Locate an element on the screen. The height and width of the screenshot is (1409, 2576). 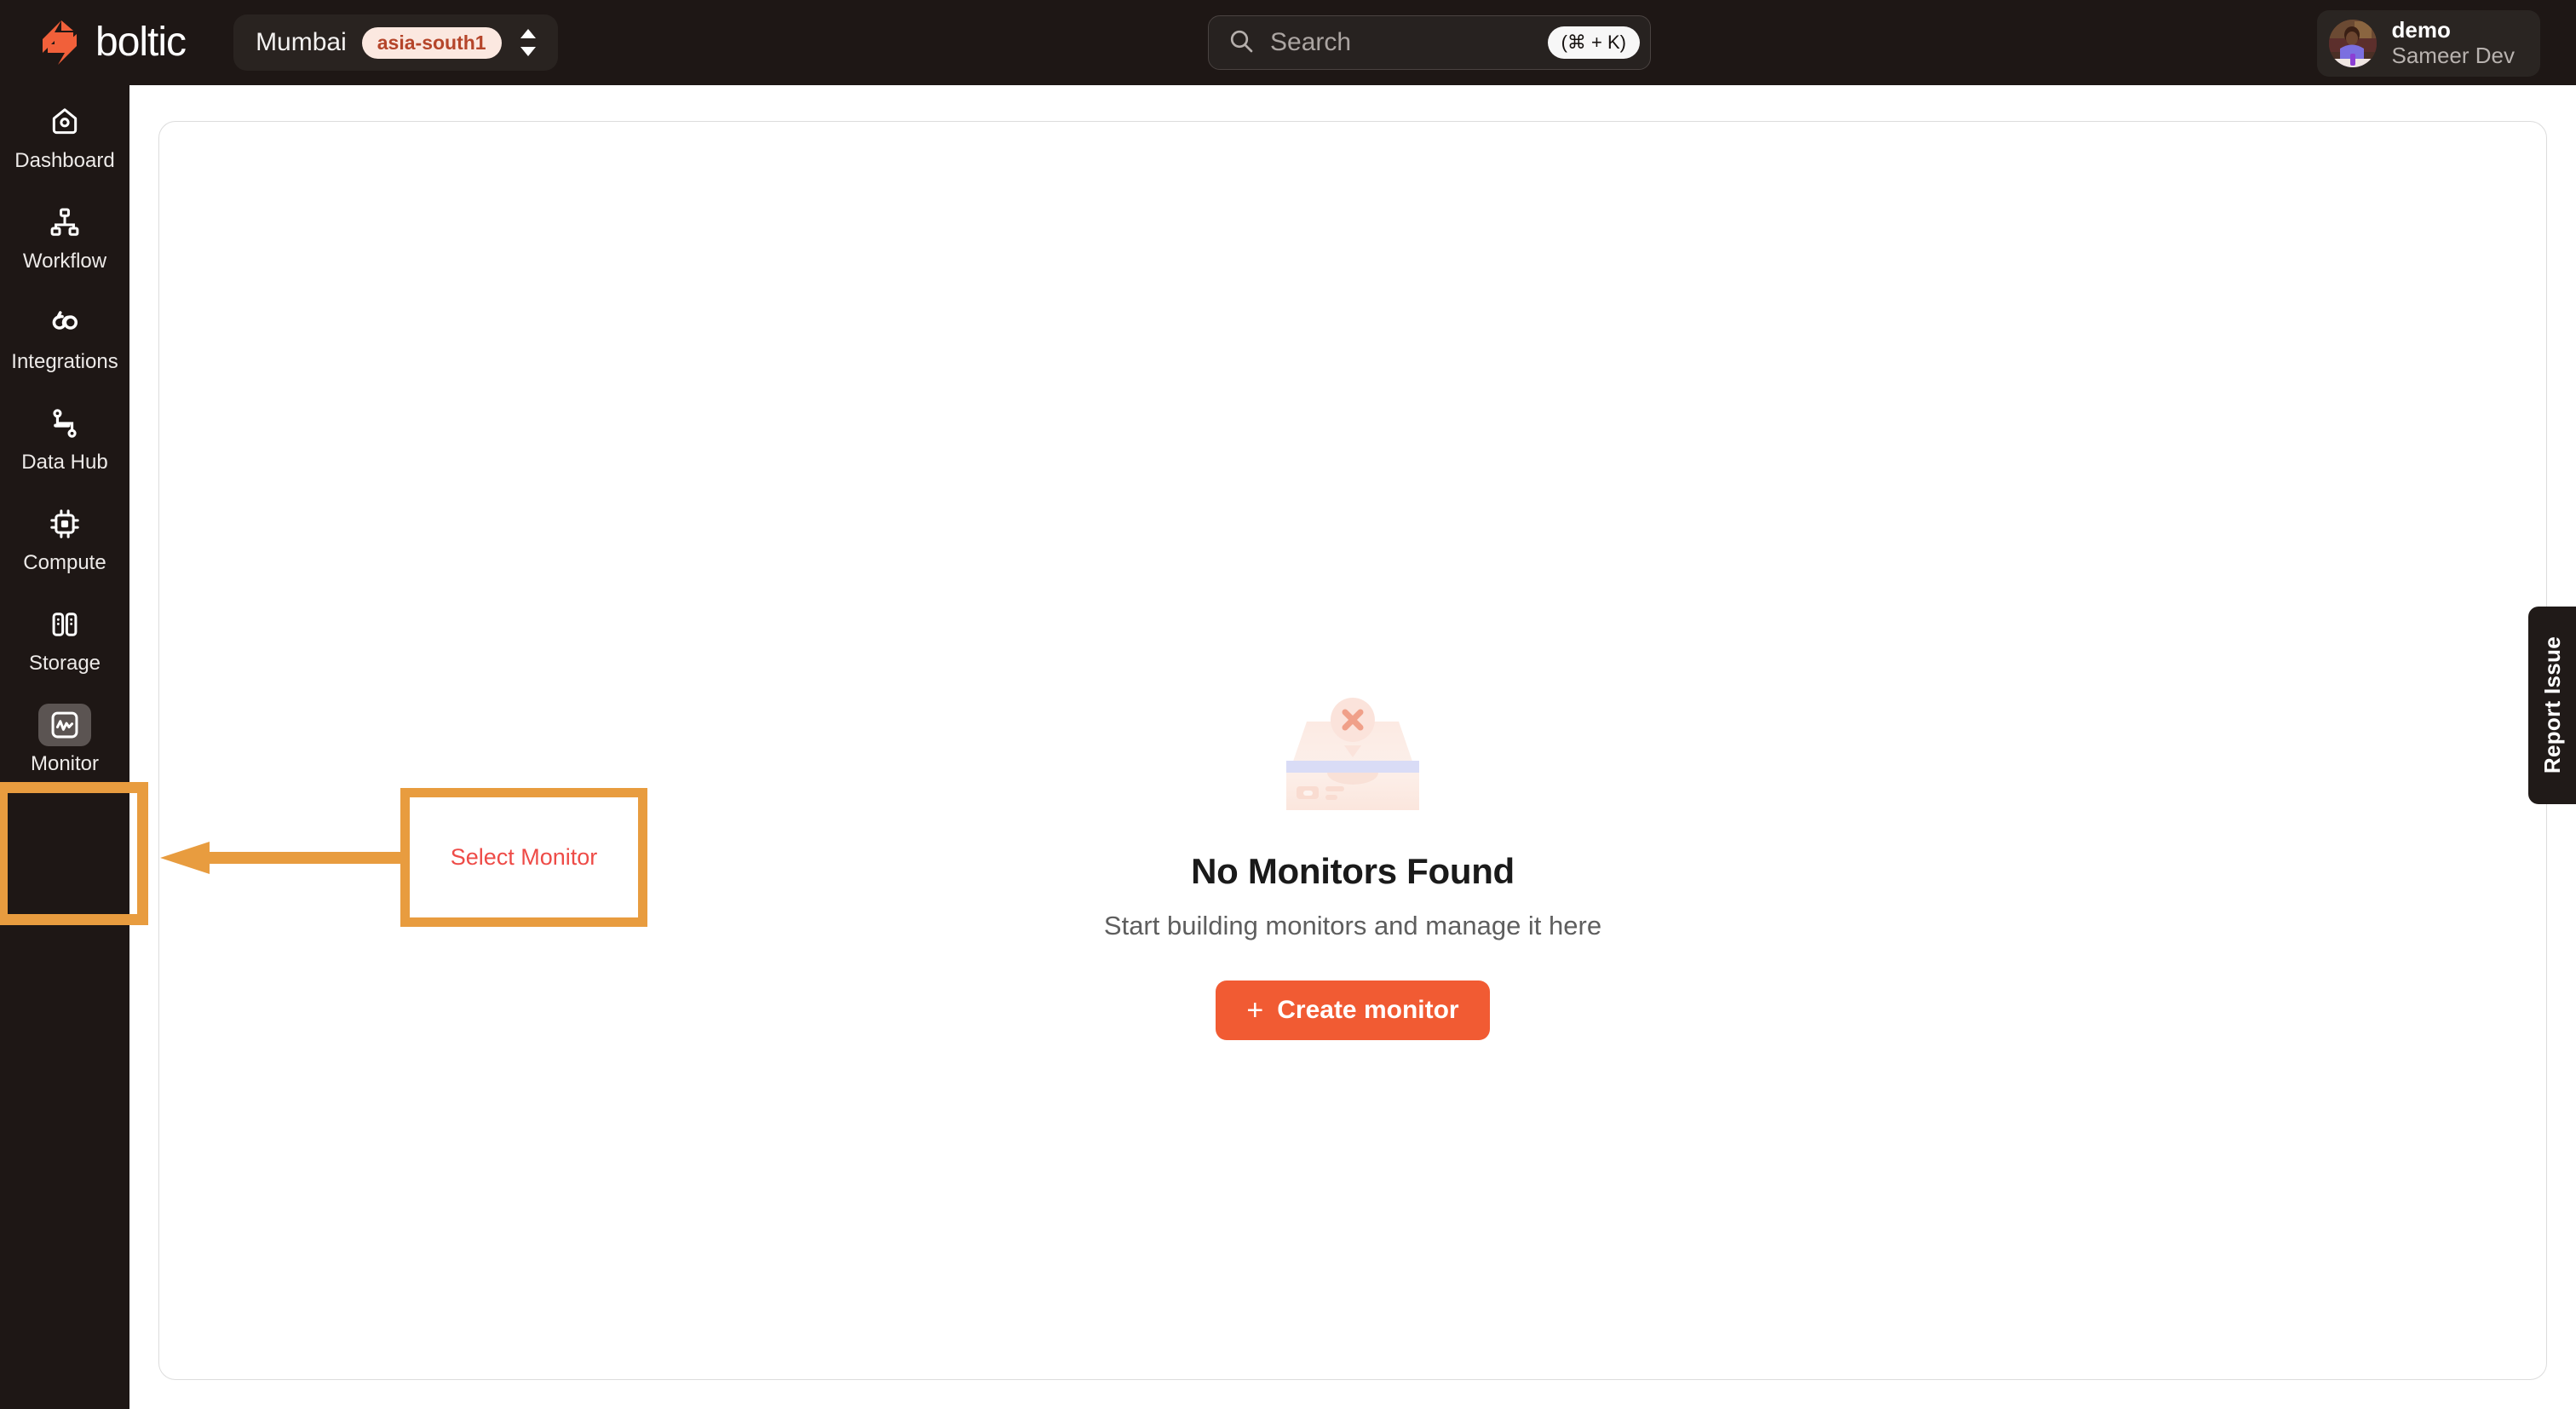
annotation-callout-box: Select Monitor is located at coordinates (523, 857).